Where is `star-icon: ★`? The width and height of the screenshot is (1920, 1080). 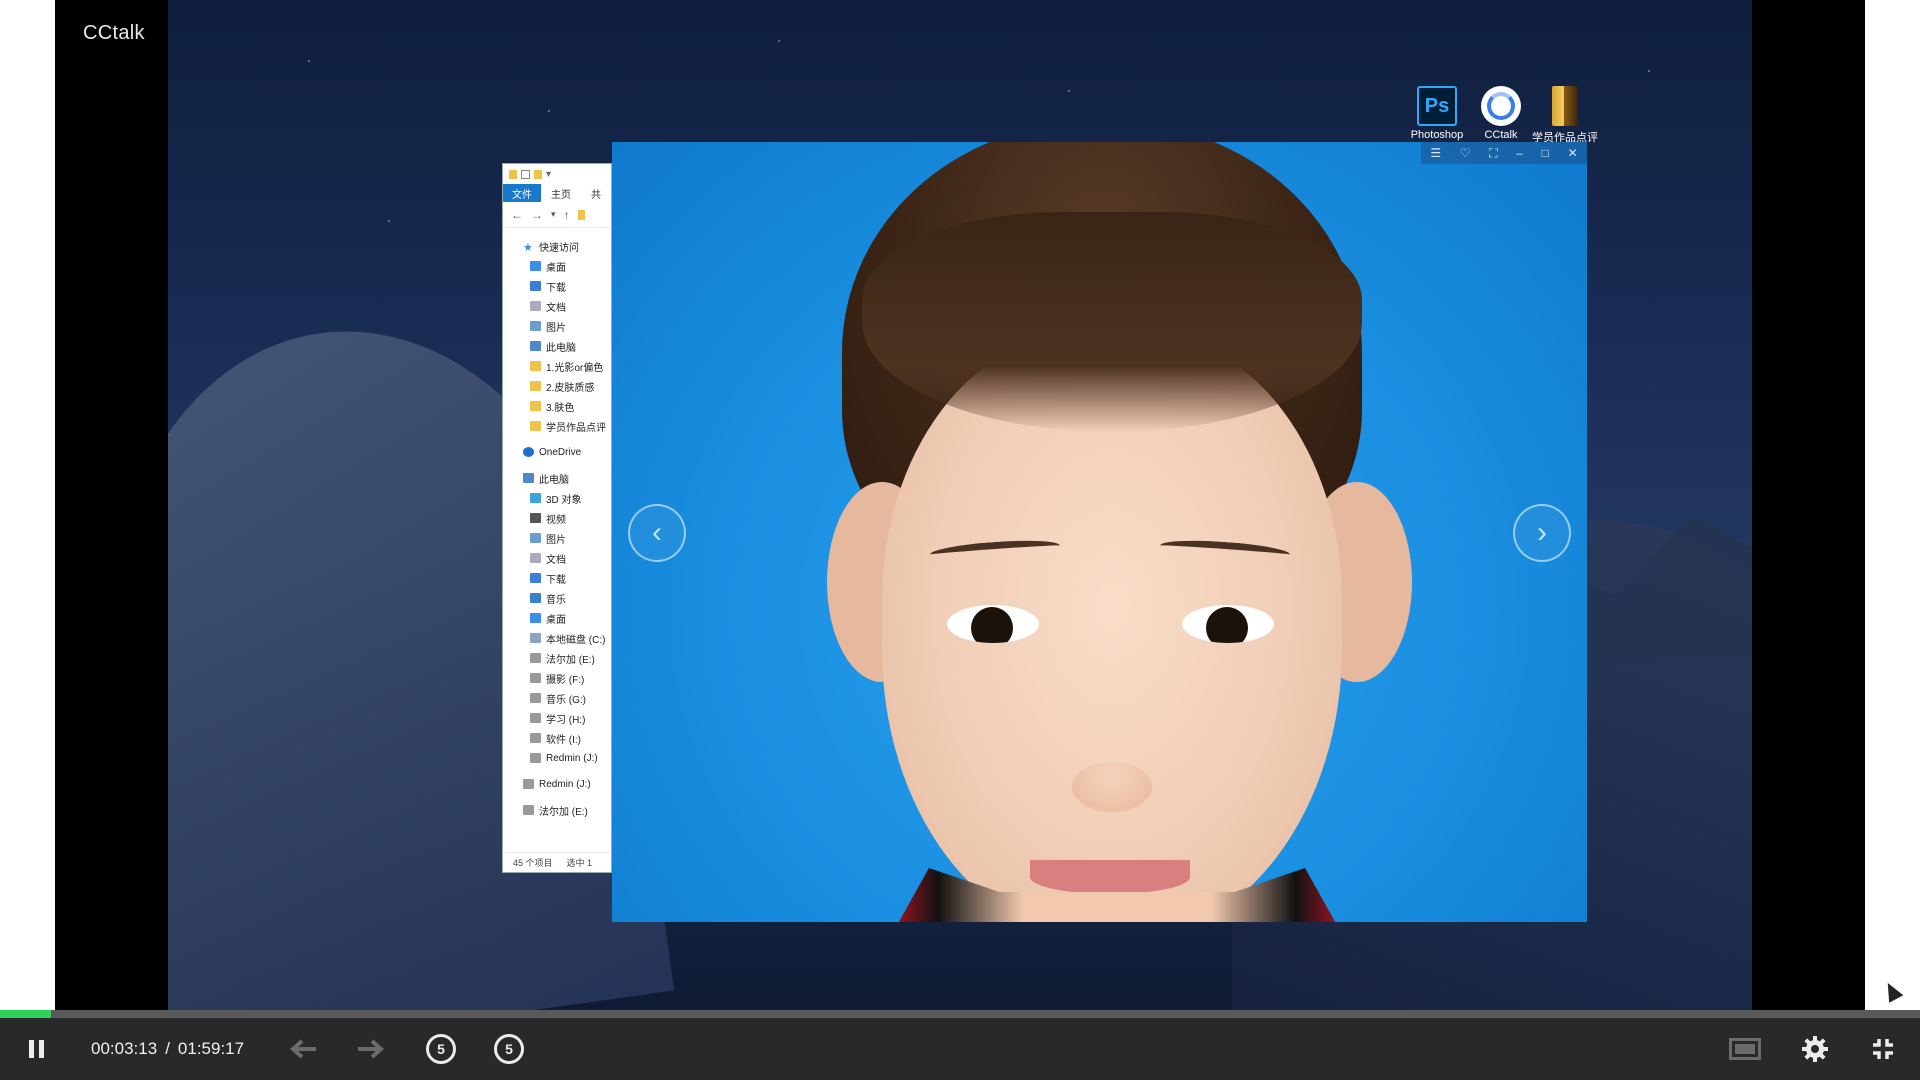
star-icon: ★ is located at coordinates (528, 248).